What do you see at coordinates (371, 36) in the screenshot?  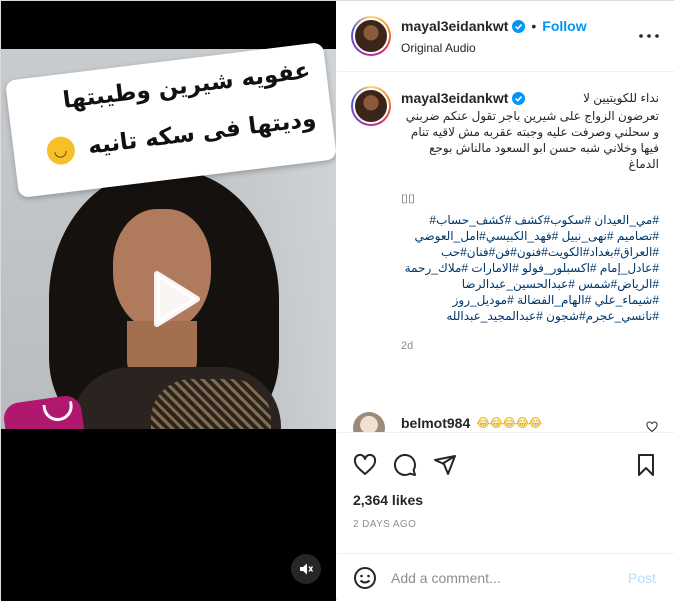 I see `author-avatar` at bounding box center [371, 36].